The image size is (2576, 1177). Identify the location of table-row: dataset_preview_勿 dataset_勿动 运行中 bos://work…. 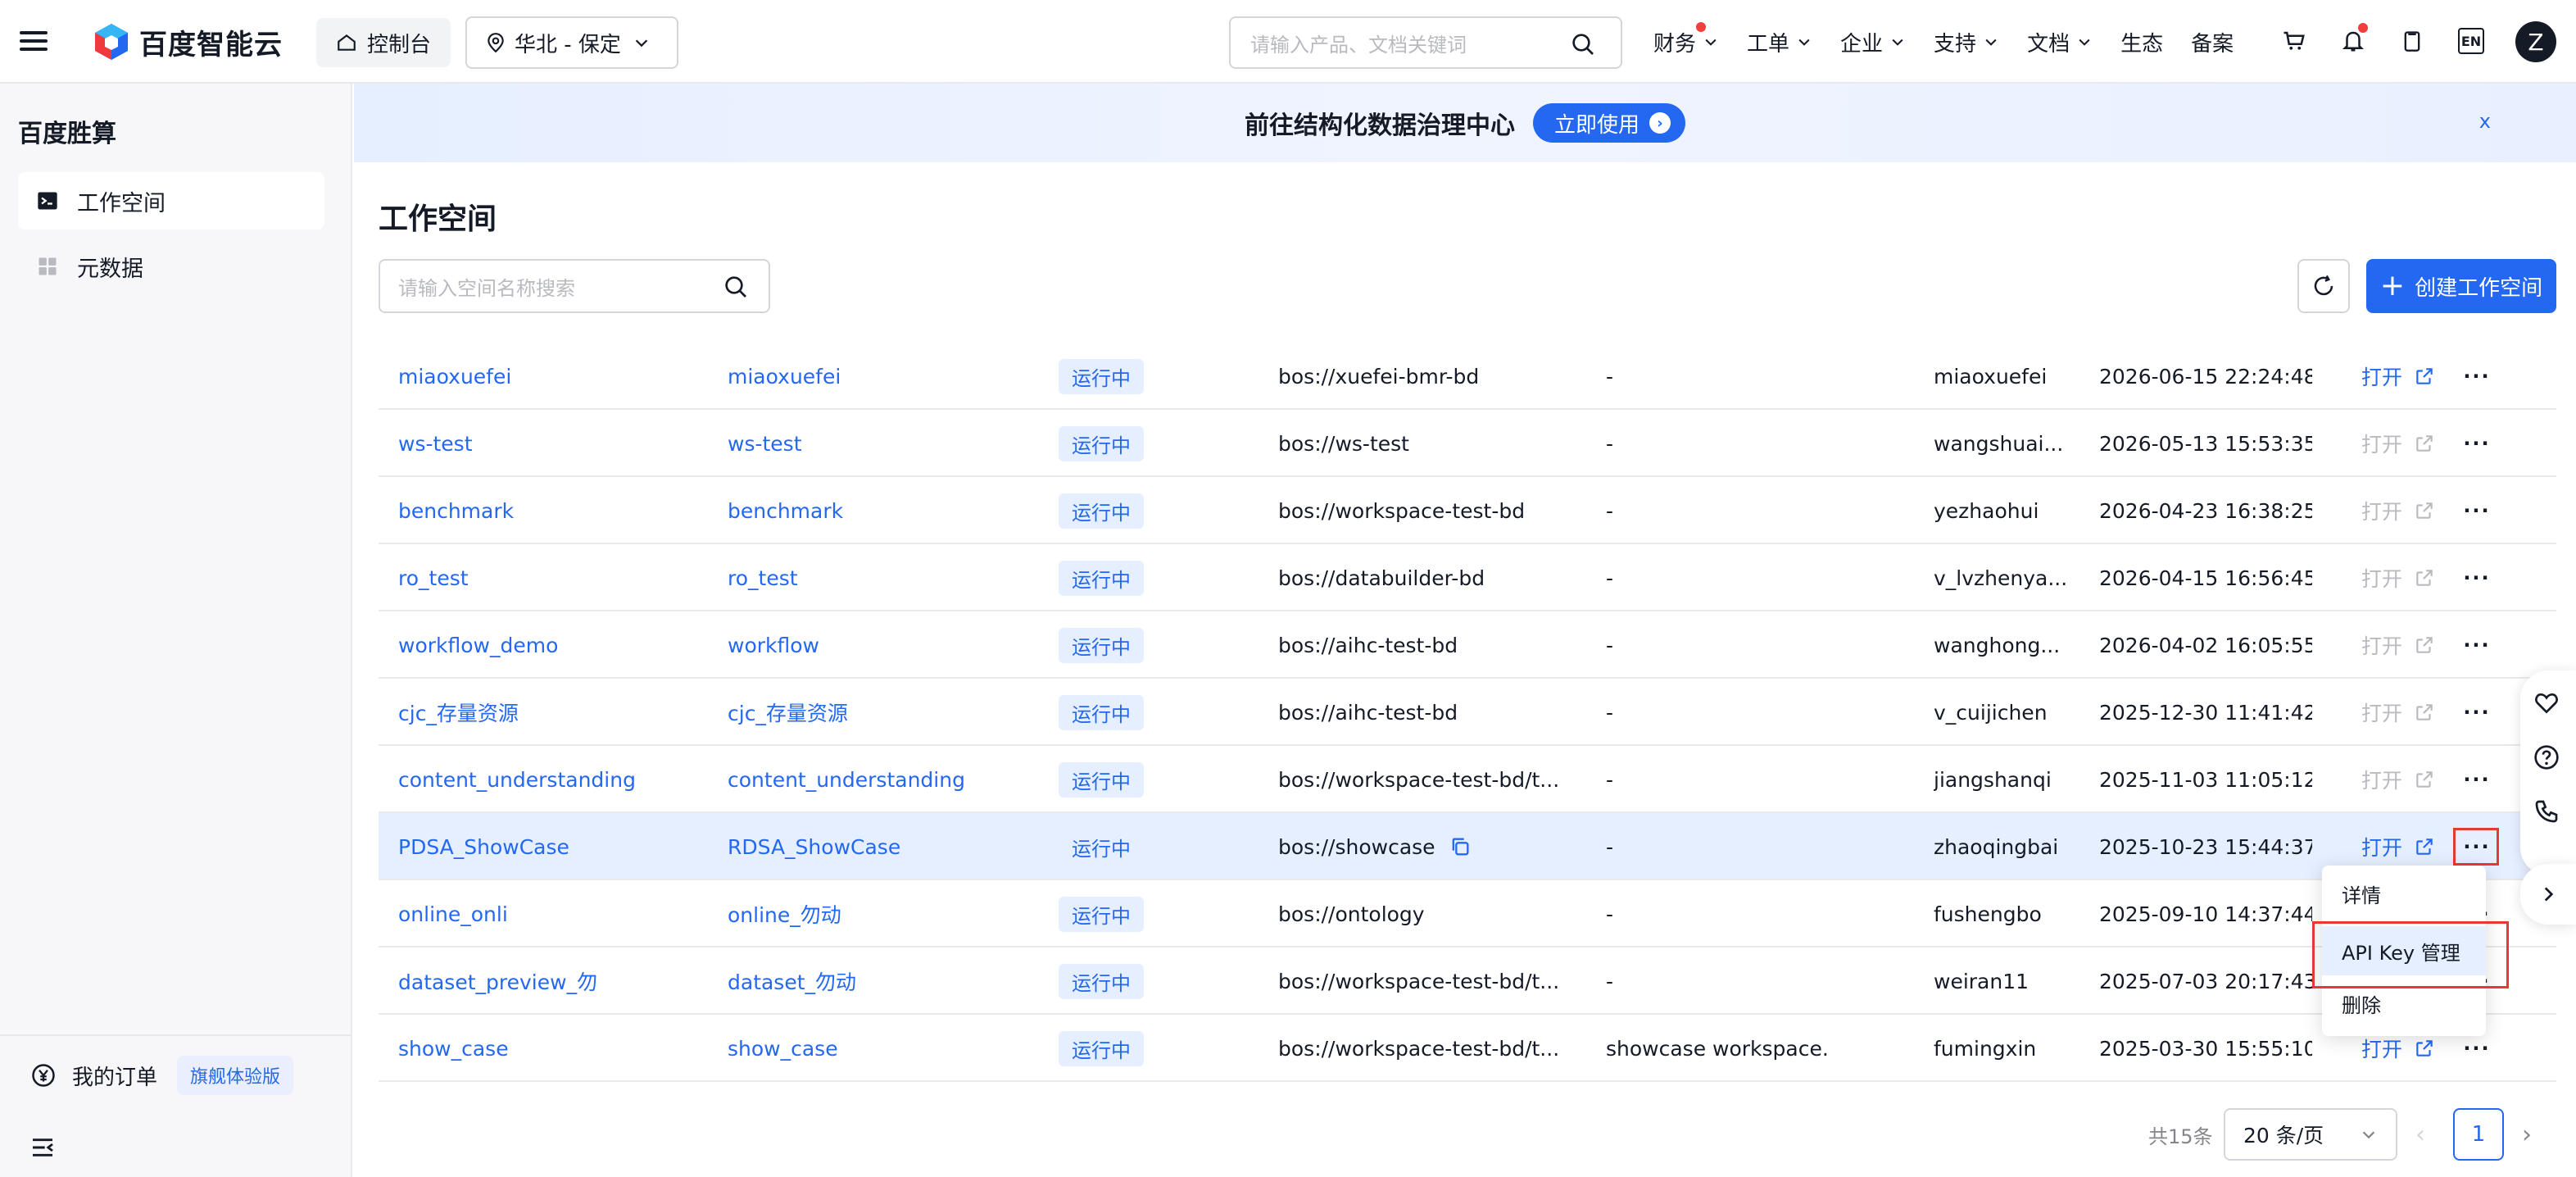
(1467, 981).